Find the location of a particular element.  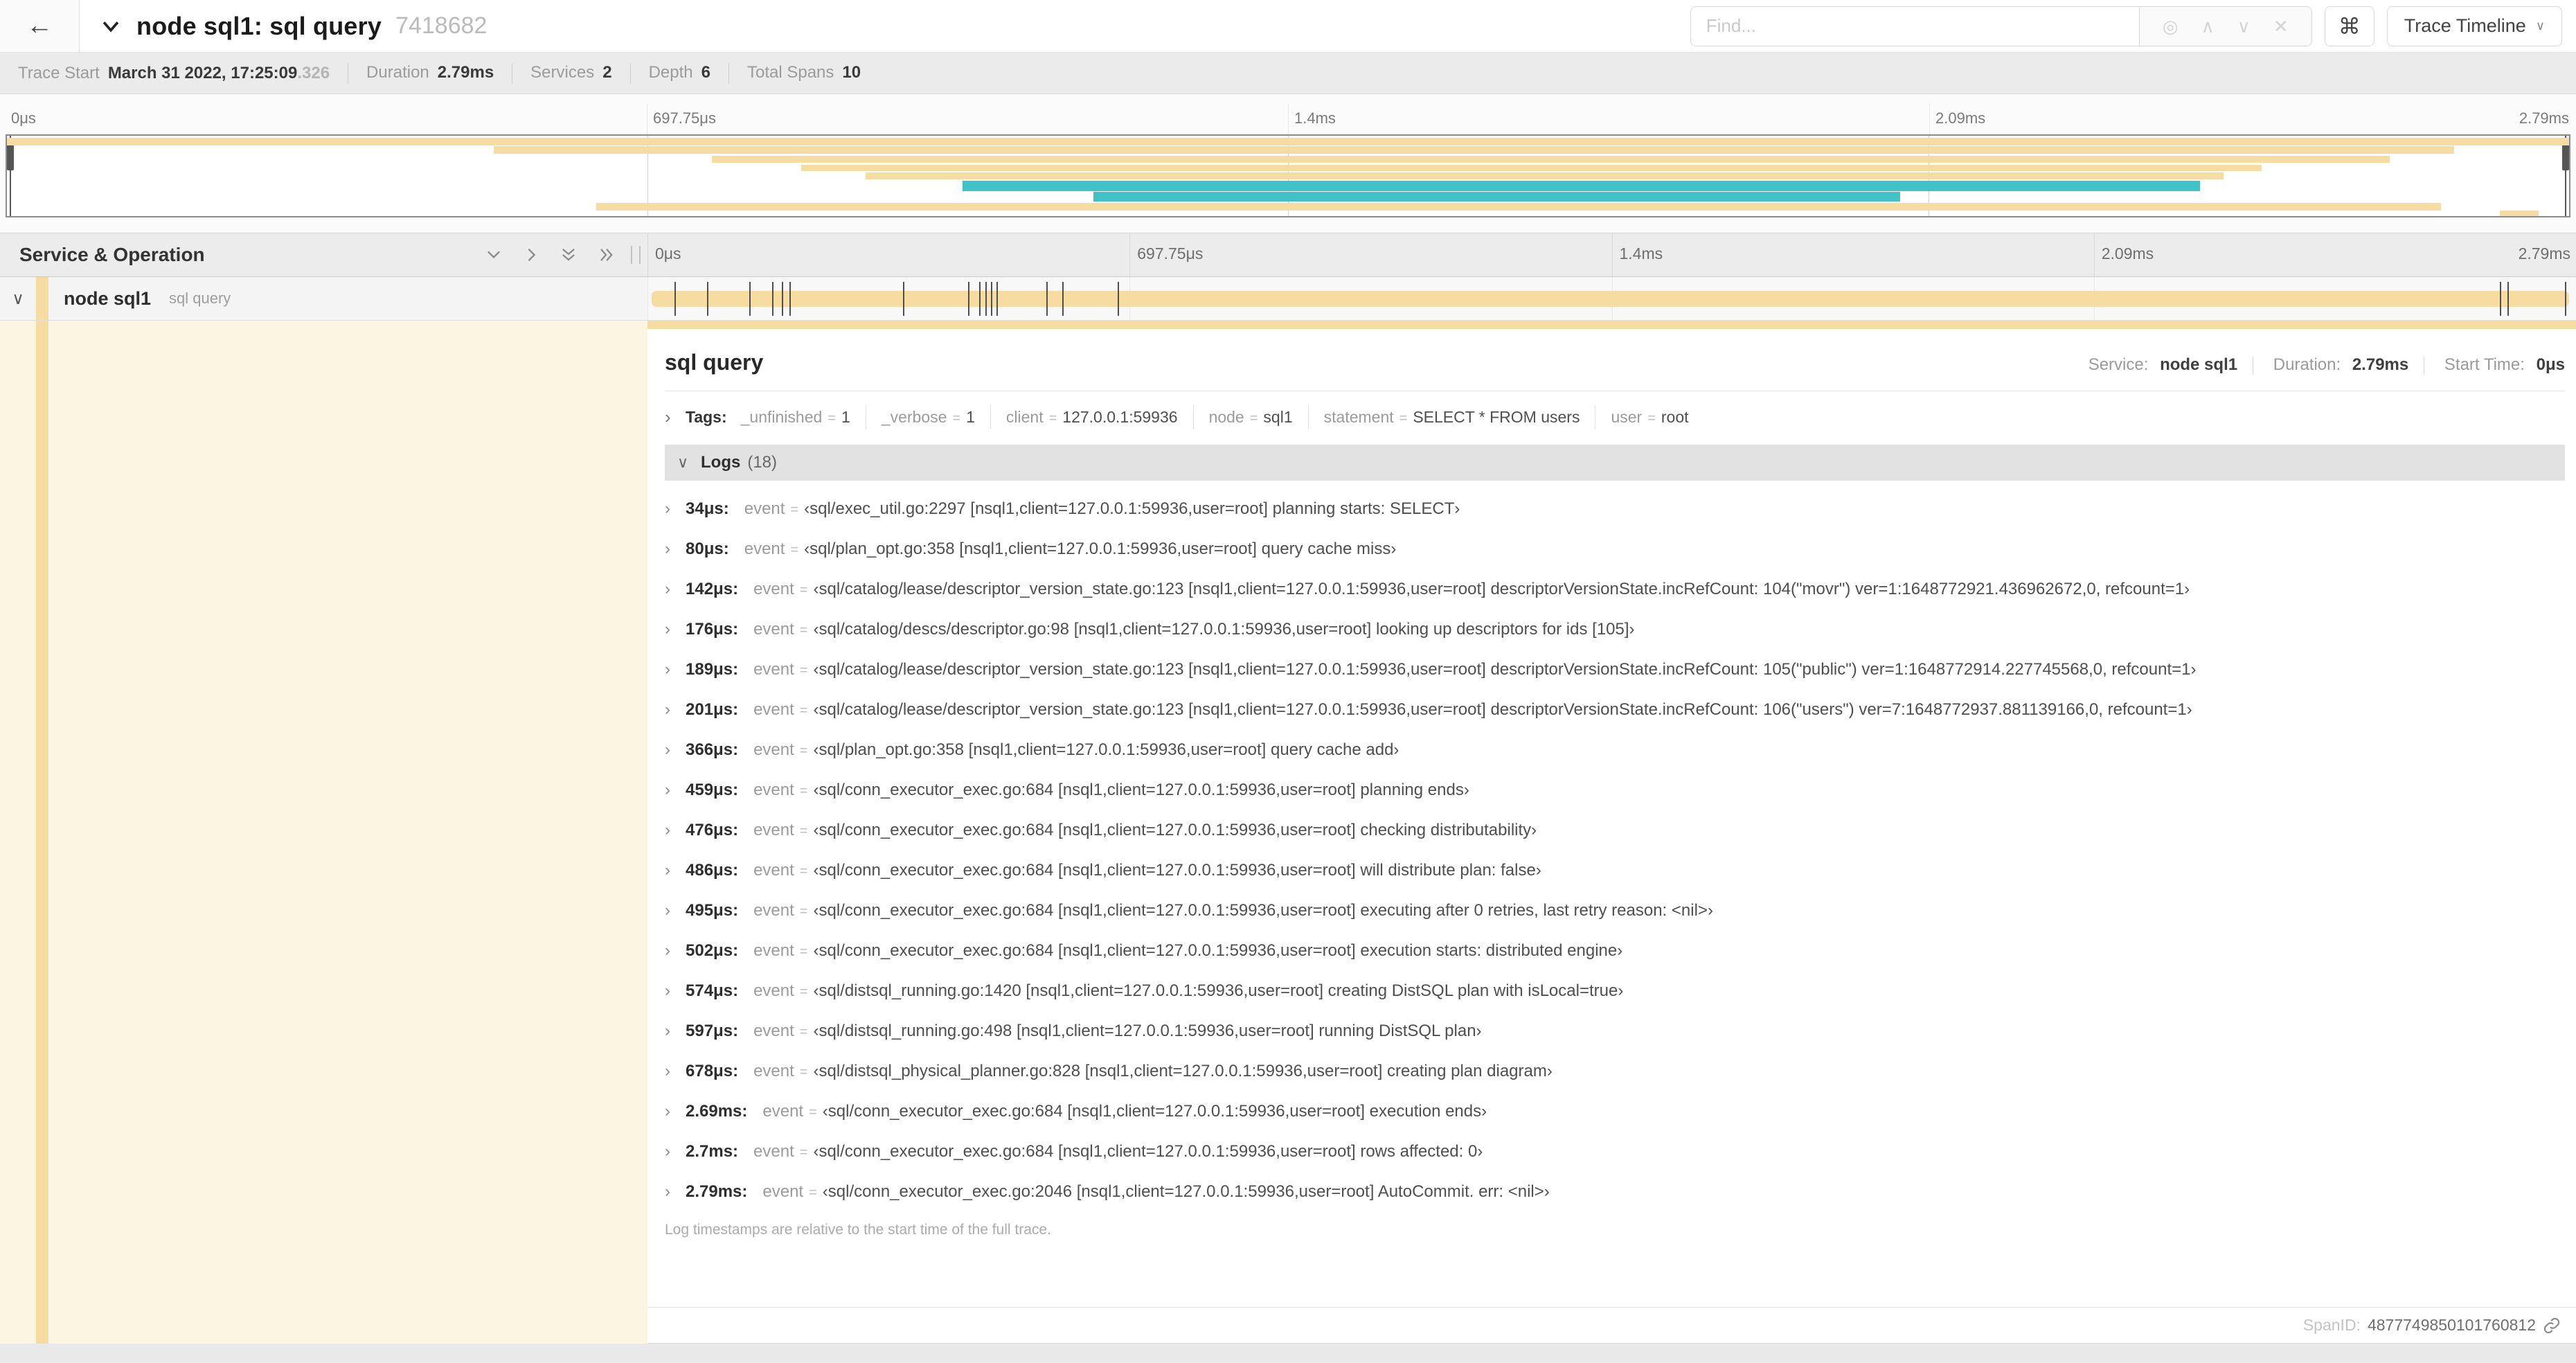

trace-minimap: 0μs 697.75μs 1.4ms 2.09ms 2.79ms is located at coordinates (1288, 164).